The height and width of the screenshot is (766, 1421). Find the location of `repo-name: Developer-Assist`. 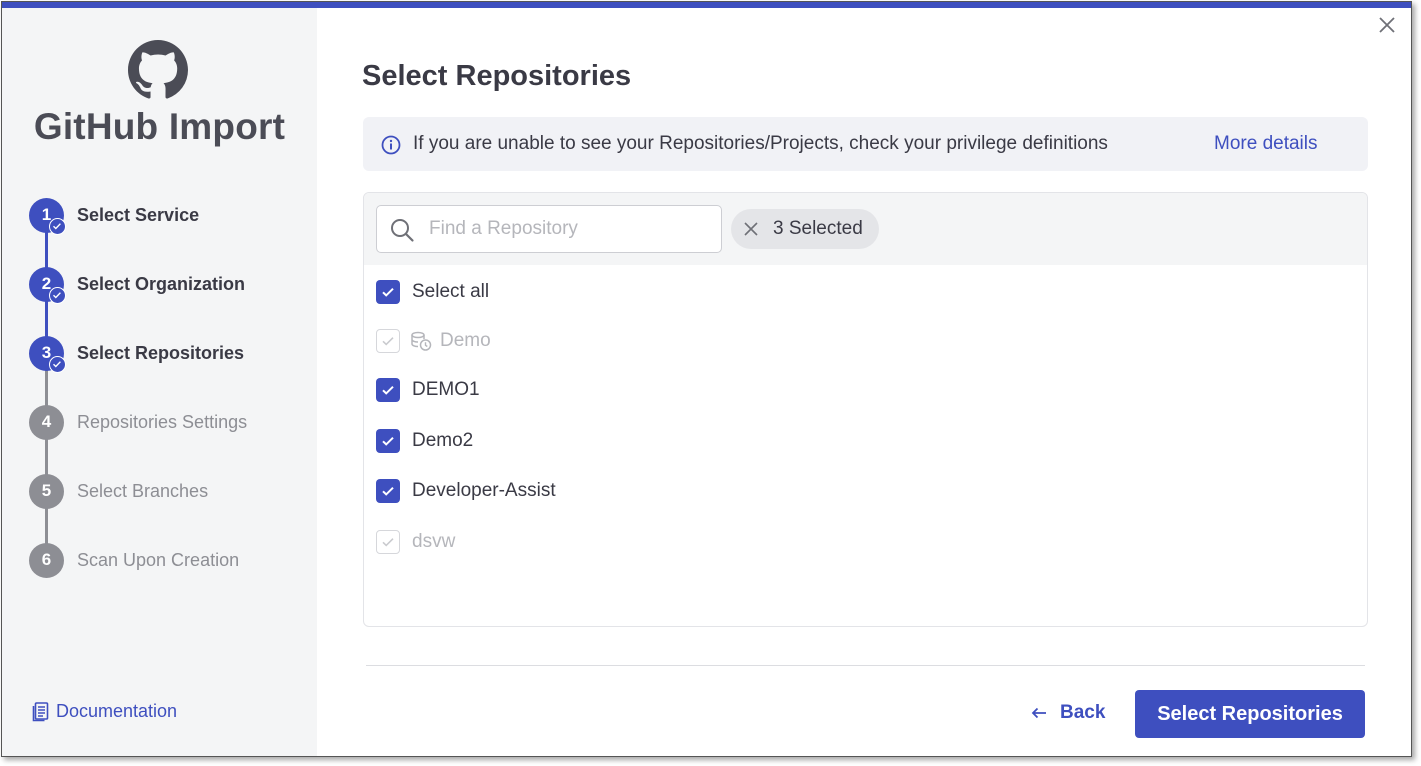

repo-name: Developer-Assist is located at coordinates (484, 490).